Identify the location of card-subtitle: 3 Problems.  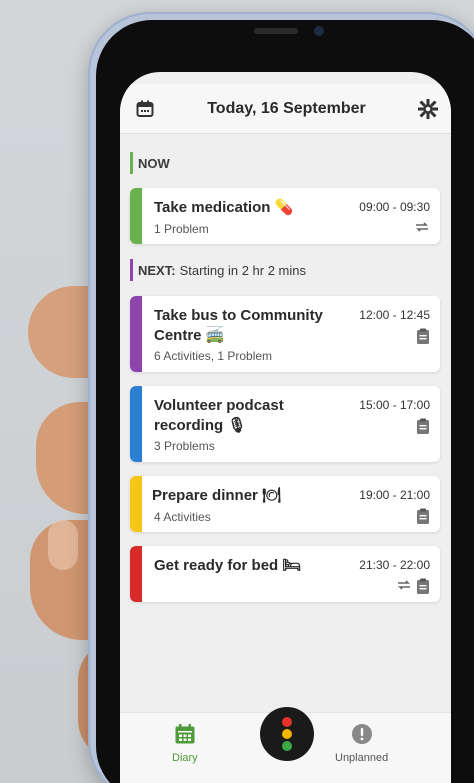
(184, 446).